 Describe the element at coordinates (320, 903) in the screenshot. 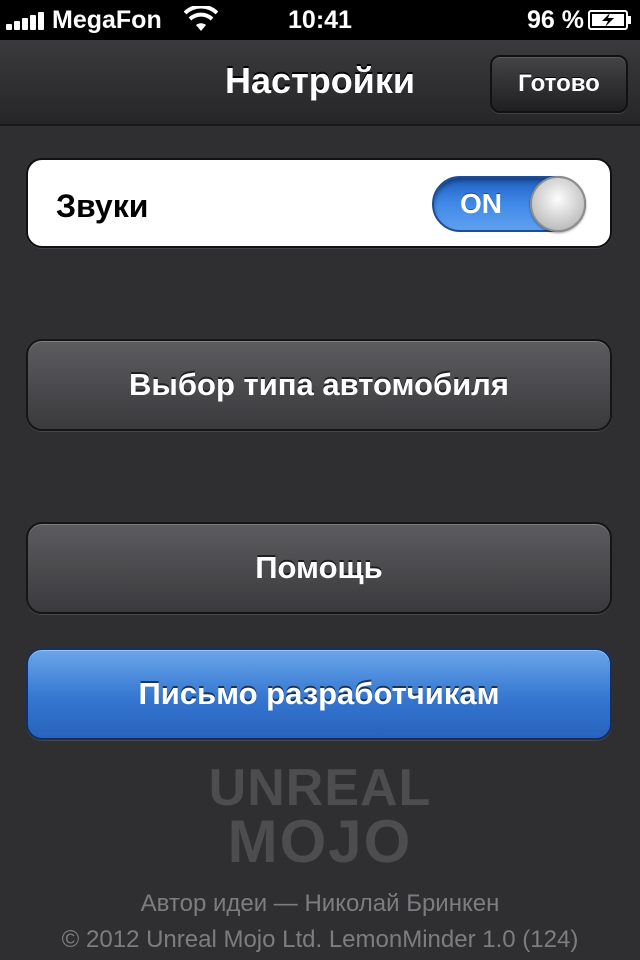

I see `author-credit: Автор идеи — Николай Бринкен` at that location.